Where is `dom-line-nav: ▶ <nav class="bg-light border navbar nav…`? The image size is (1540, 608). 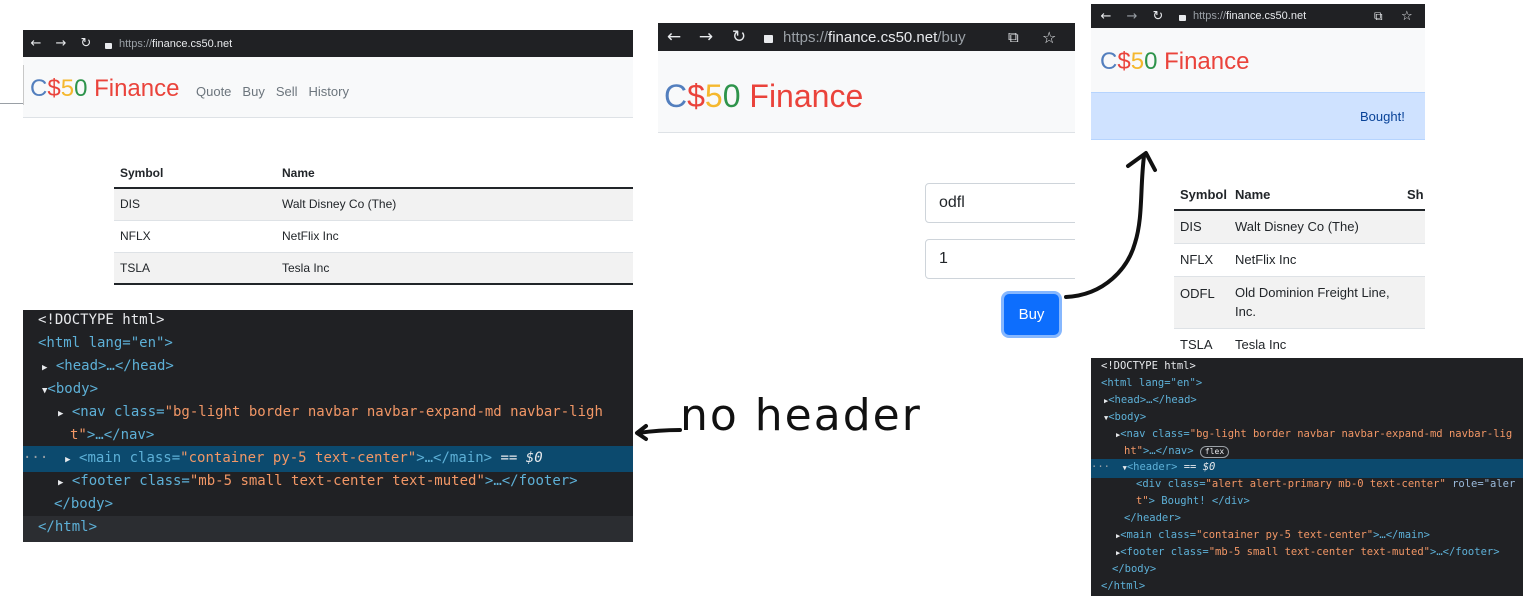 dom-line-nav: ▶ <nav class="bg-light border navbar nav… is located at coordinates (328, 412).